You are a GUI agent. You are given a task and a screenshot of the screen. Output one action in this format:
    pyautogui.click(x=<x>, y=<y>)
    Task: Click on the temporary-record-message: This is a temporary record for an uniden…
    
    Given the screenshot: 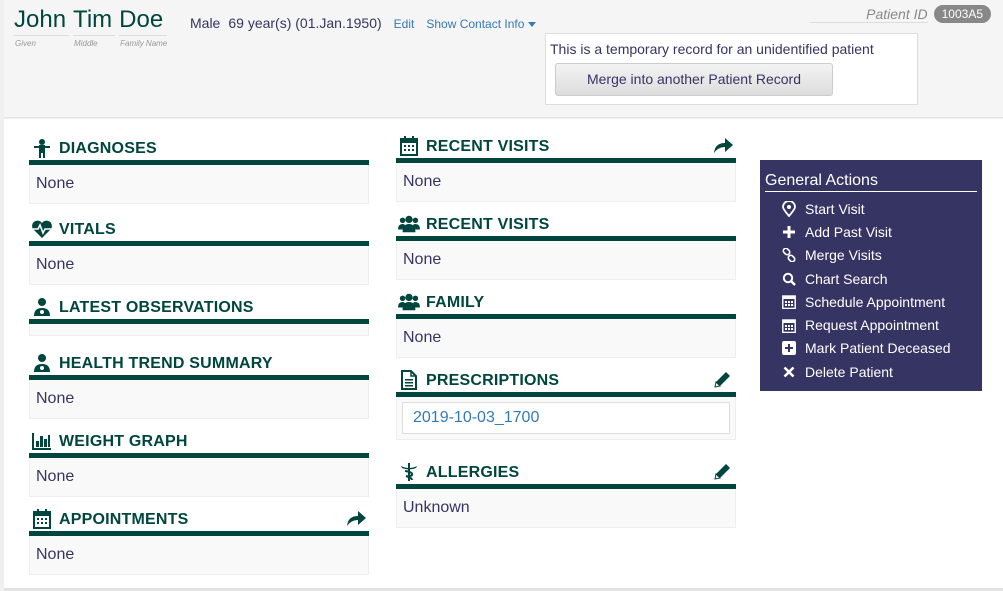 What is the action you would take?
    pyautogui.click(x=712, y=49)
    